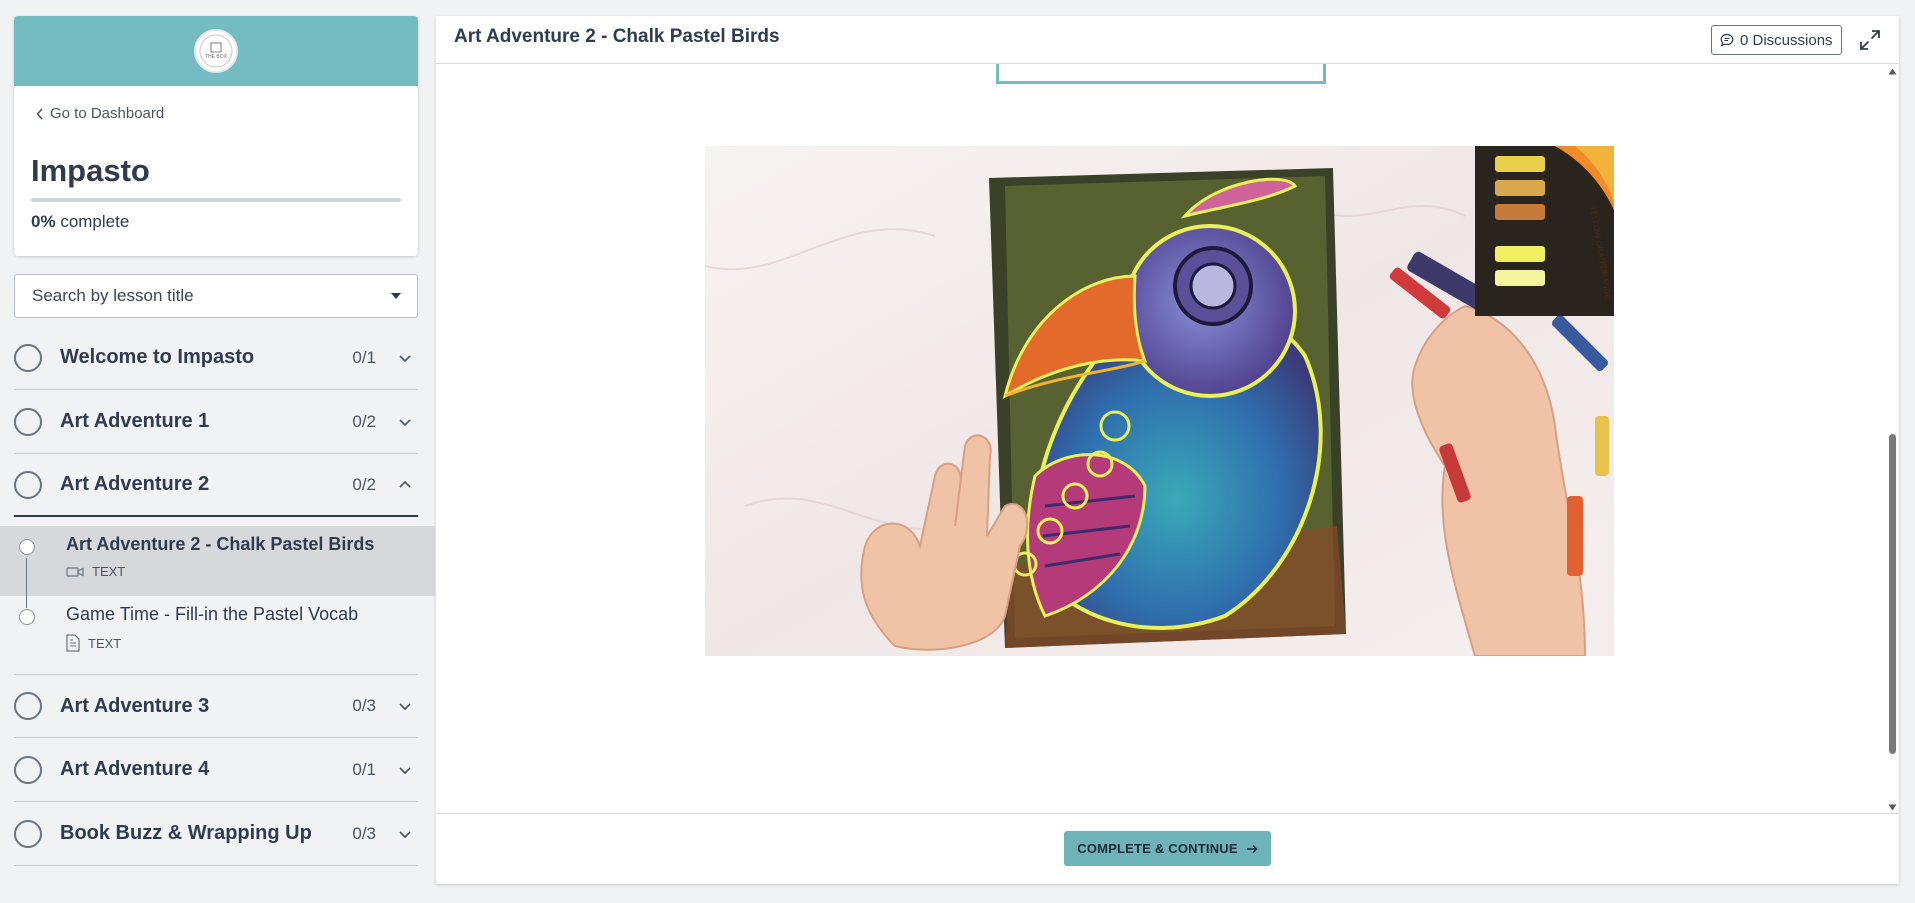  I want to click on chevron-left-icon, so click(39, 113).